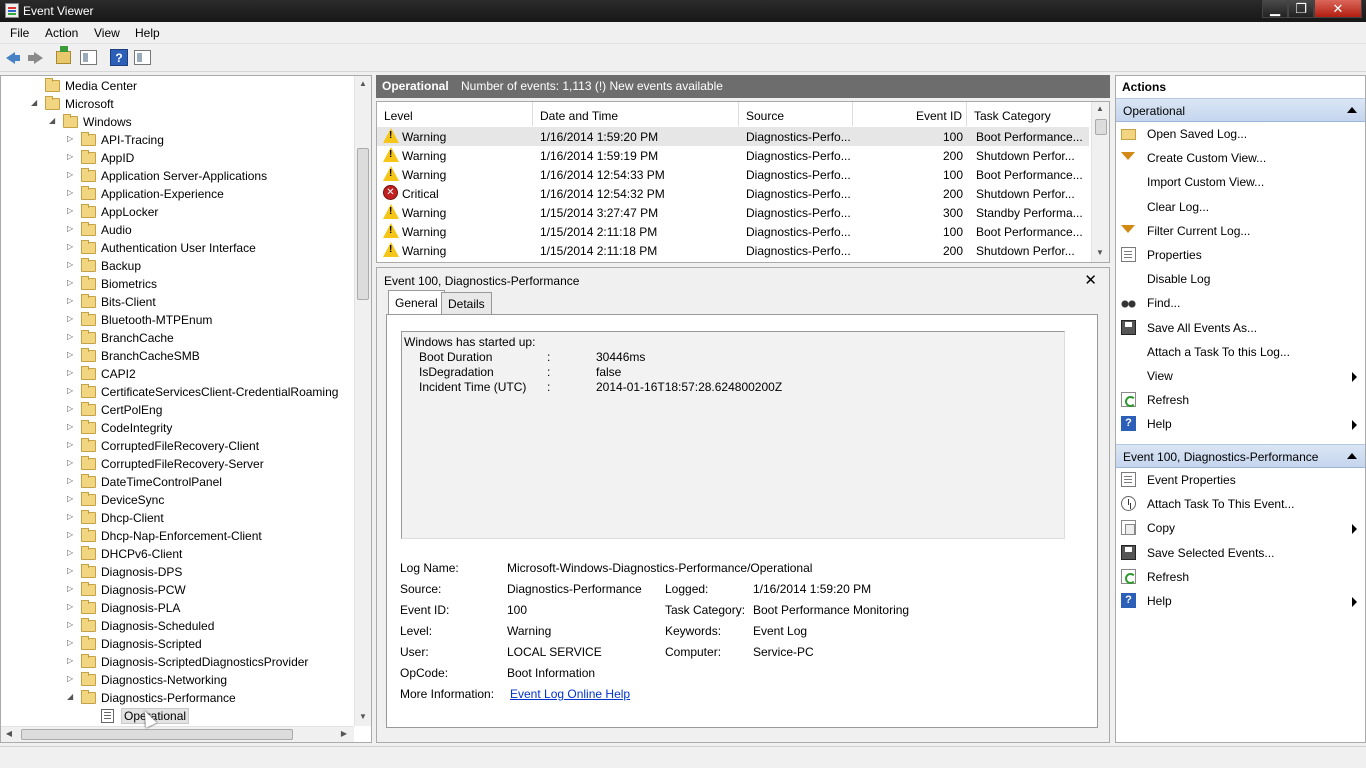 This screenshot has height=768, width=1366. What do you see at coordinates (13, 57) in the screenshot?
I see `back-arrow-icon` at bounding box center [13, 57].